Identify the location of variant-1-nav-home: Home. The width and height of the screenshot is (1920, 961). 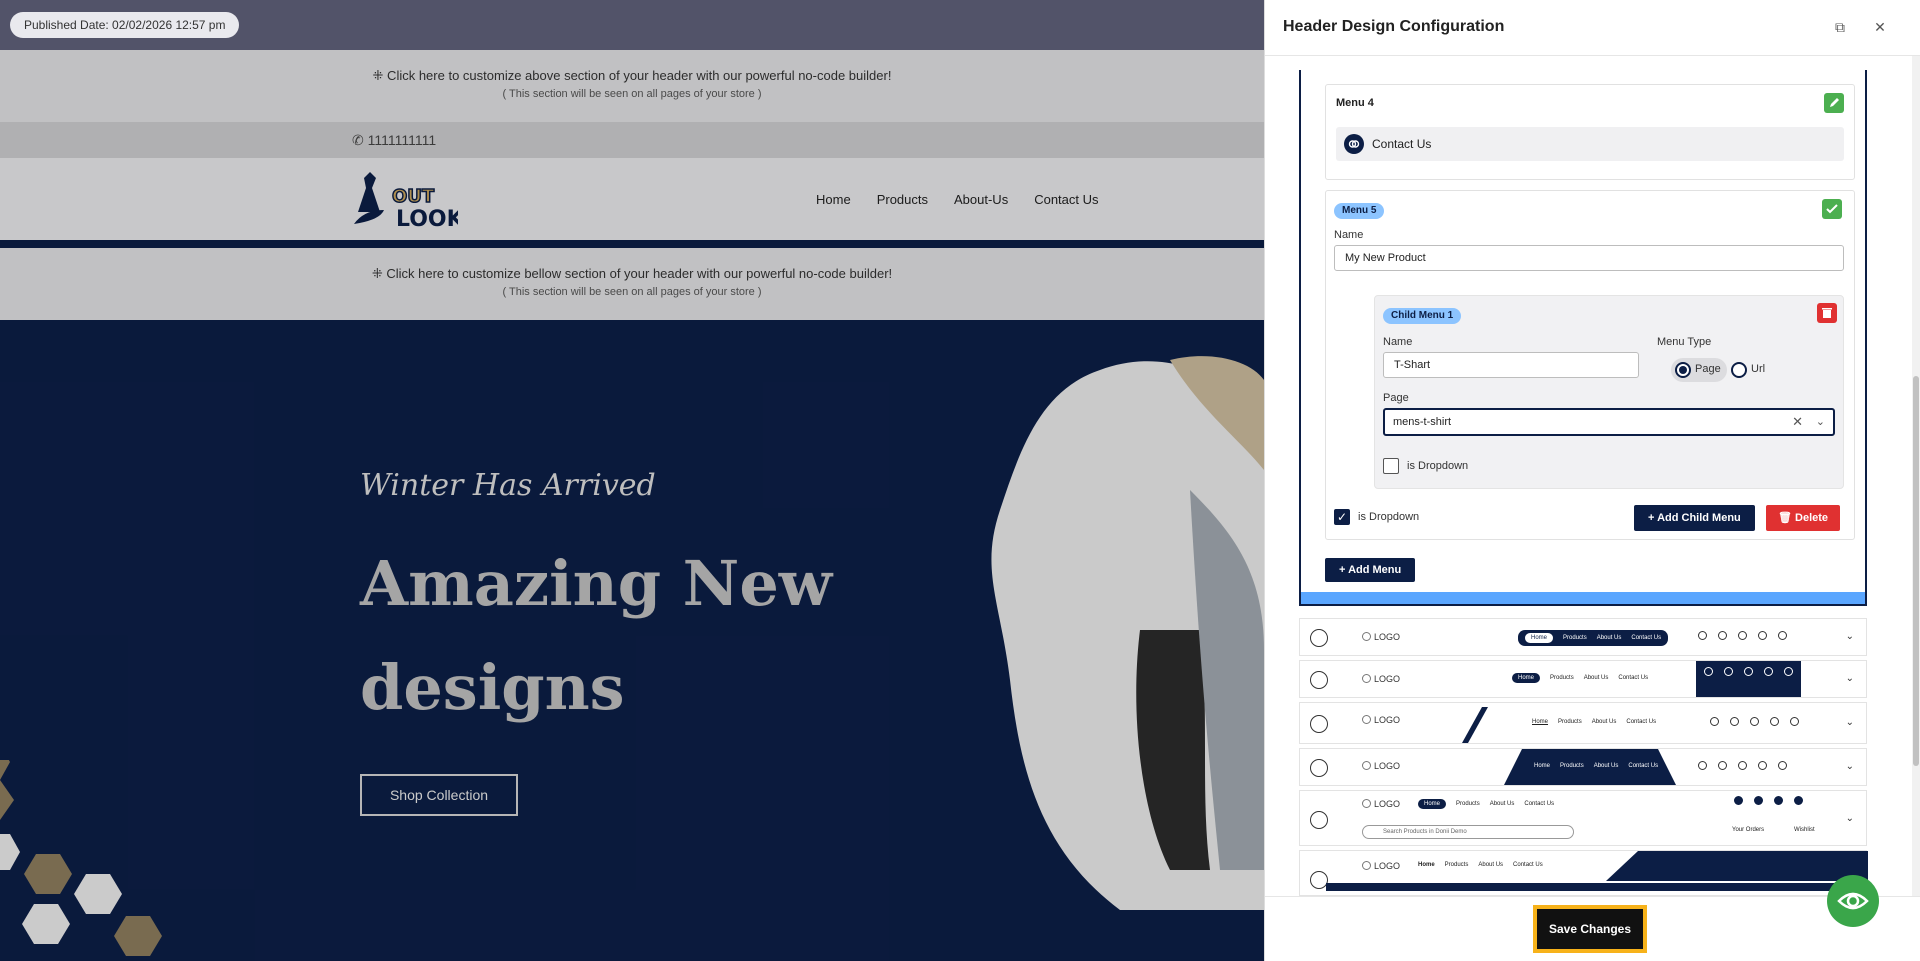
(1539, 638).